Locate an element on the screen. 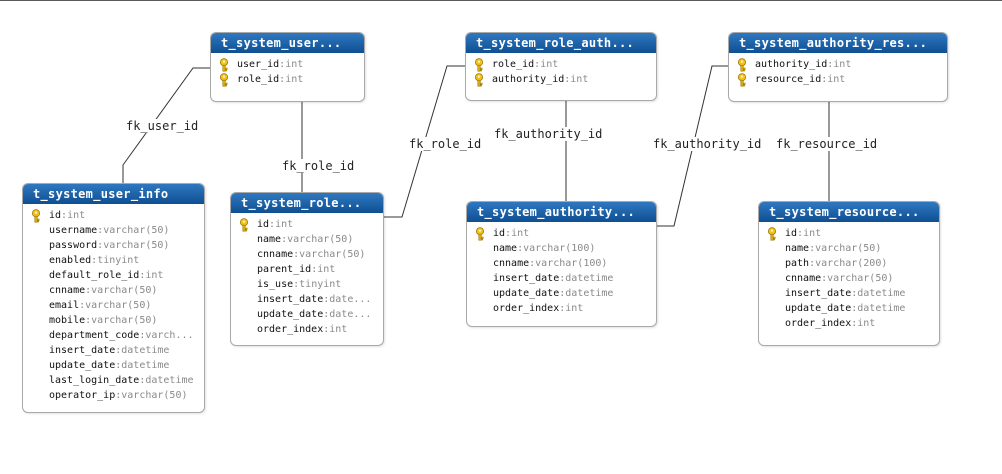 This screenshot has height=474, width=1002. column-row: name: varchar(100) is located at coordinates (561, 248).